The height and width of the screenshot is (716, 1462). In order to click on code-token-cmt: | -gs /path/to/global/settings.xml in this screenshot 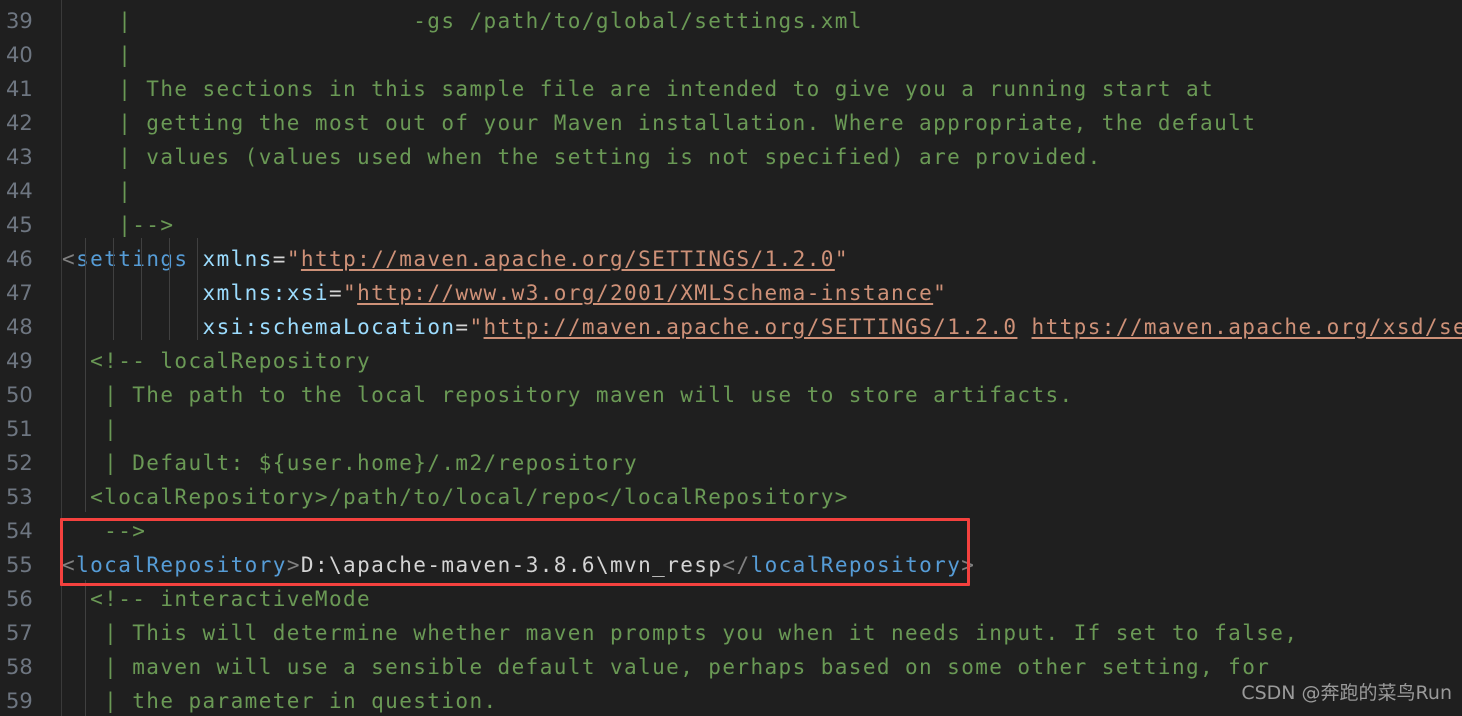, I will do `click(462, 21)`.